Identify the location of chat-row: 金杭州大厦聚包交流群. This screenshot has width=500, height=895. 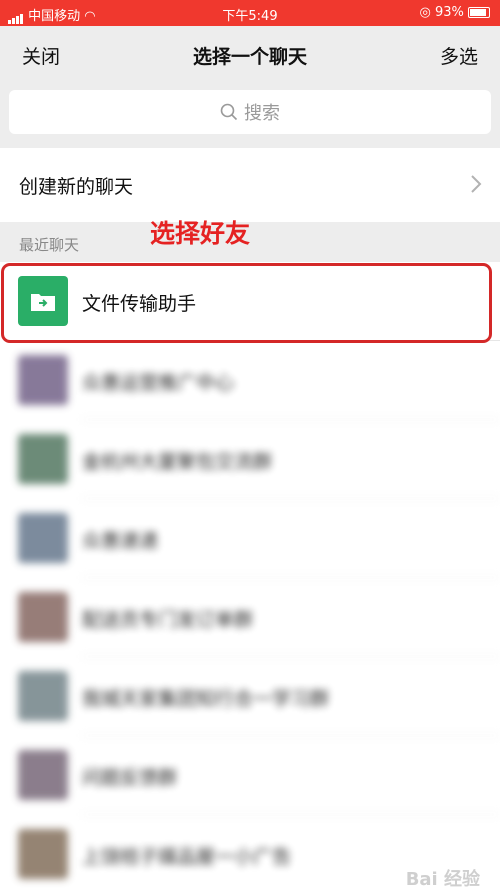
(250, 459).